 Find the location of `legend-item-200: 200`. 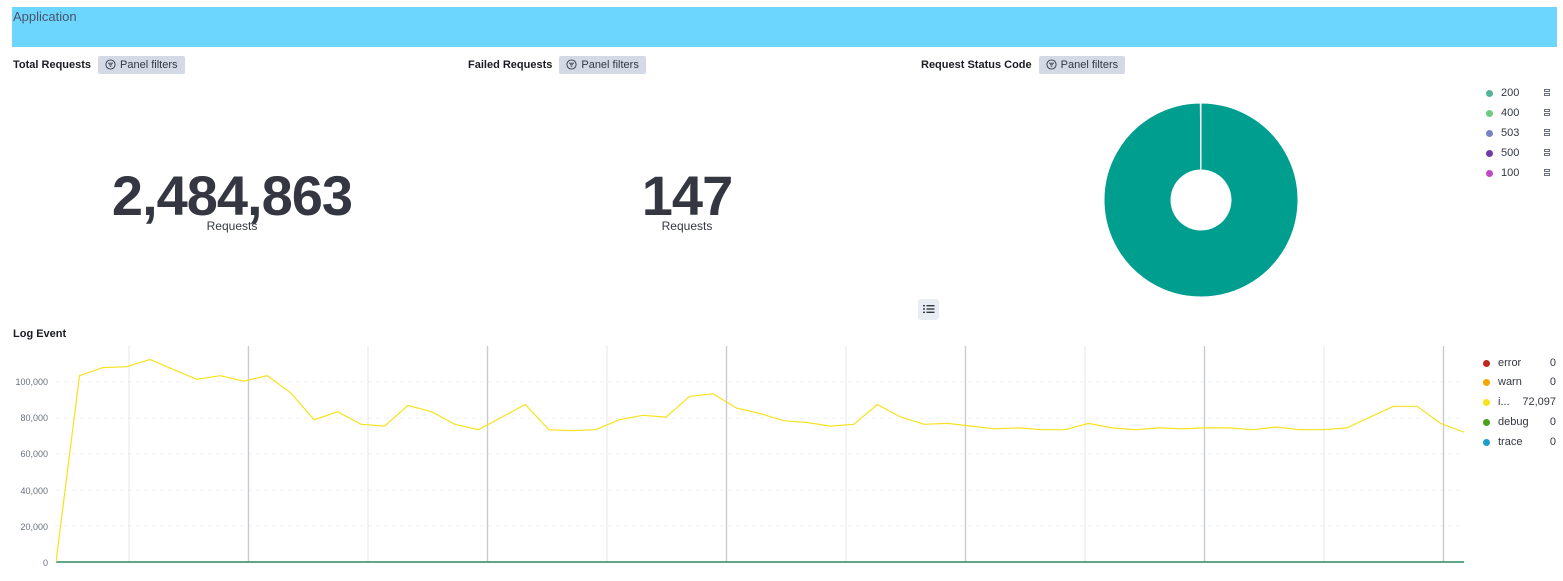

legend-item-200: 200 is located at coordinates (1502, 93).